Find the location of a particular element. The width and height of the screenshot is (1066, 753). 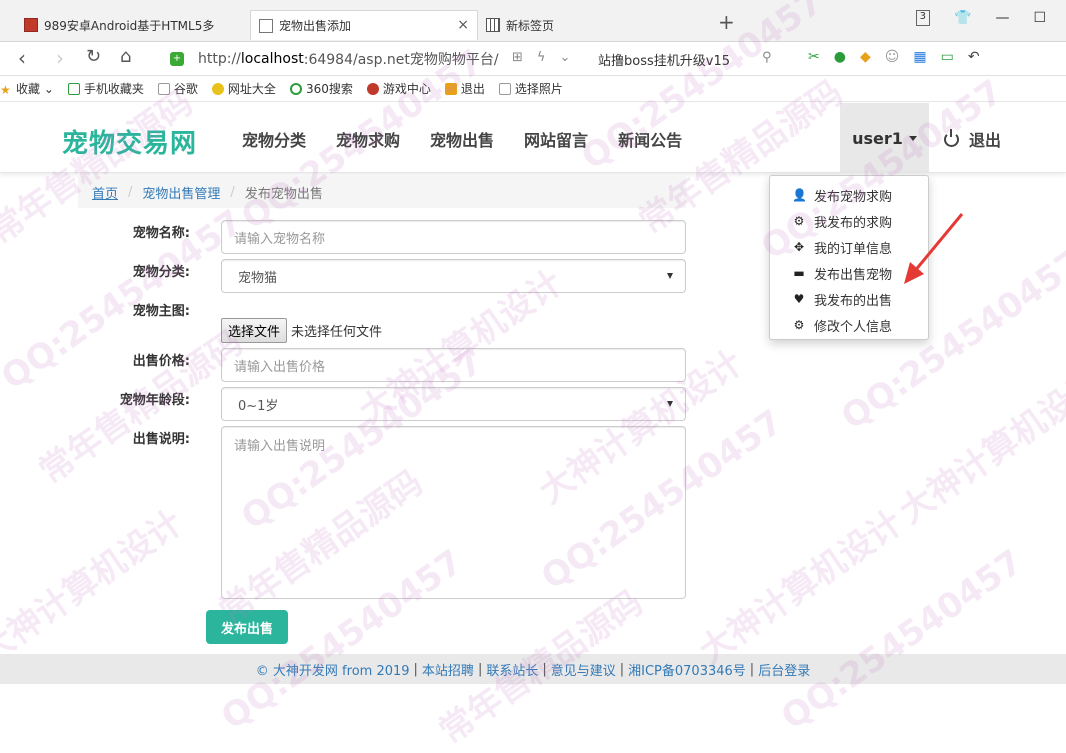

forward-icon: › is located at coordinates (60, 58).